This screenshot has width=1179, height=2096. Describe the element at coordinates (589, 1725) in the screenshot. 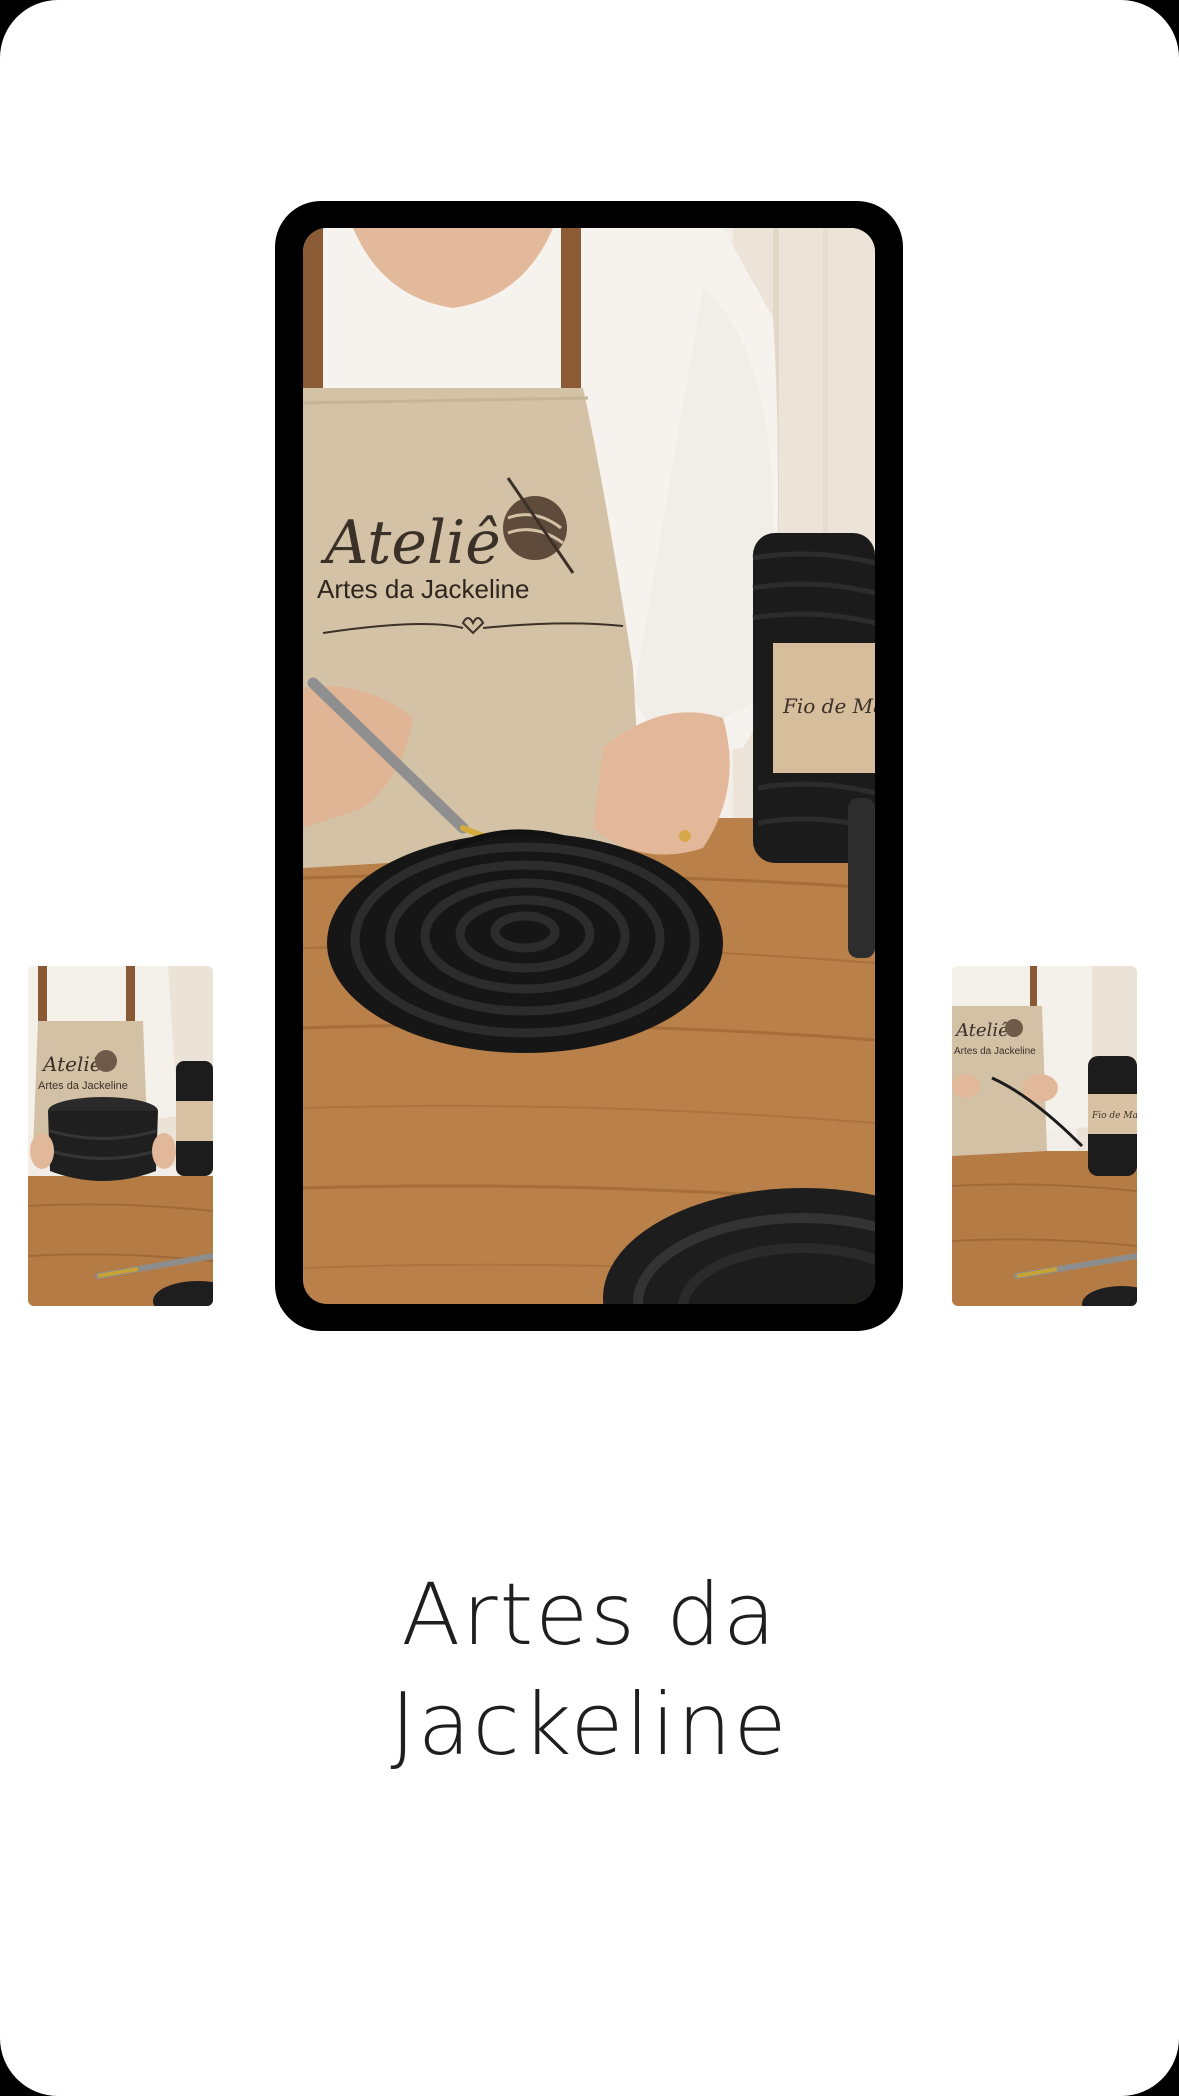

I see `brand-title-line2: Jackeline` at that location.